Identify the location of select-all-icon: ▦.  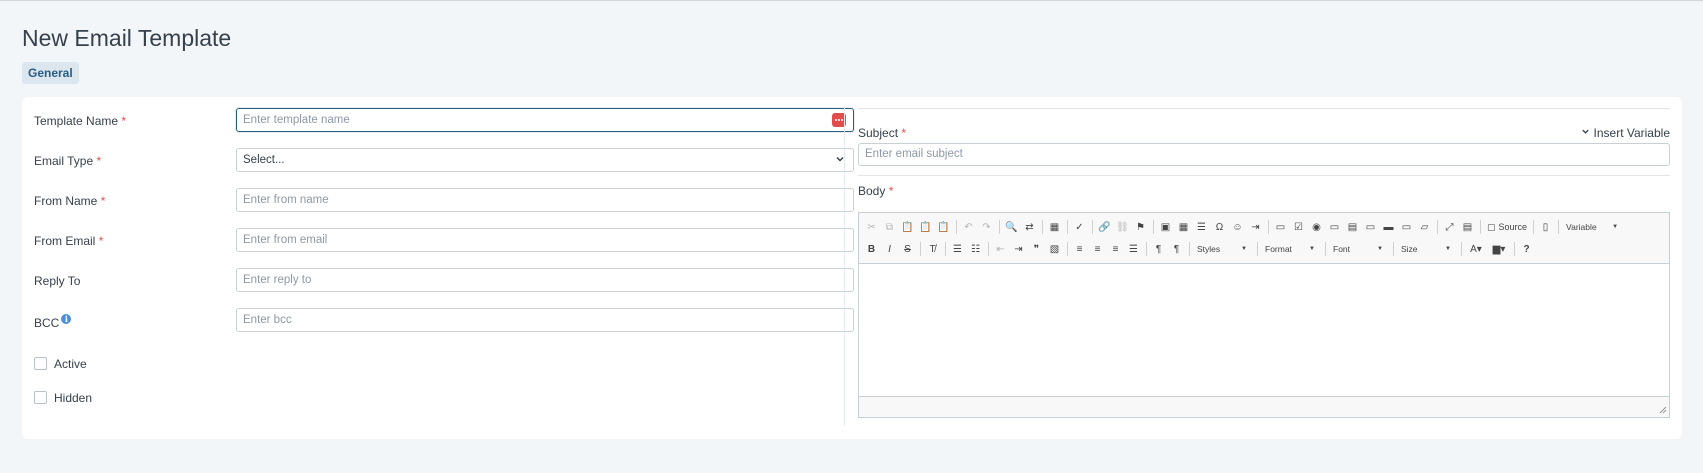
(1054, 227).